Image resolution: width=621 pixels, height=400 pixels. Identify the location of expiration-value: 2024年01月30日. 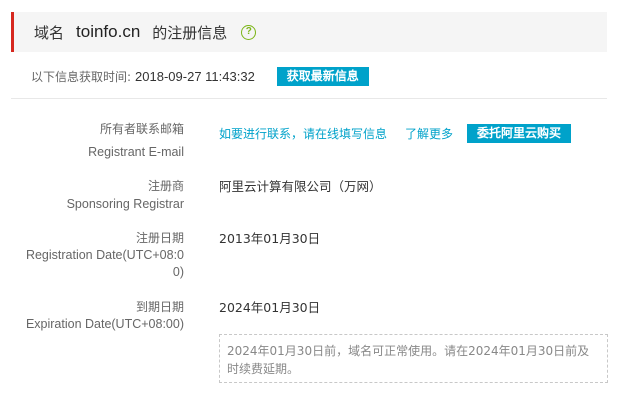
(270, 307).